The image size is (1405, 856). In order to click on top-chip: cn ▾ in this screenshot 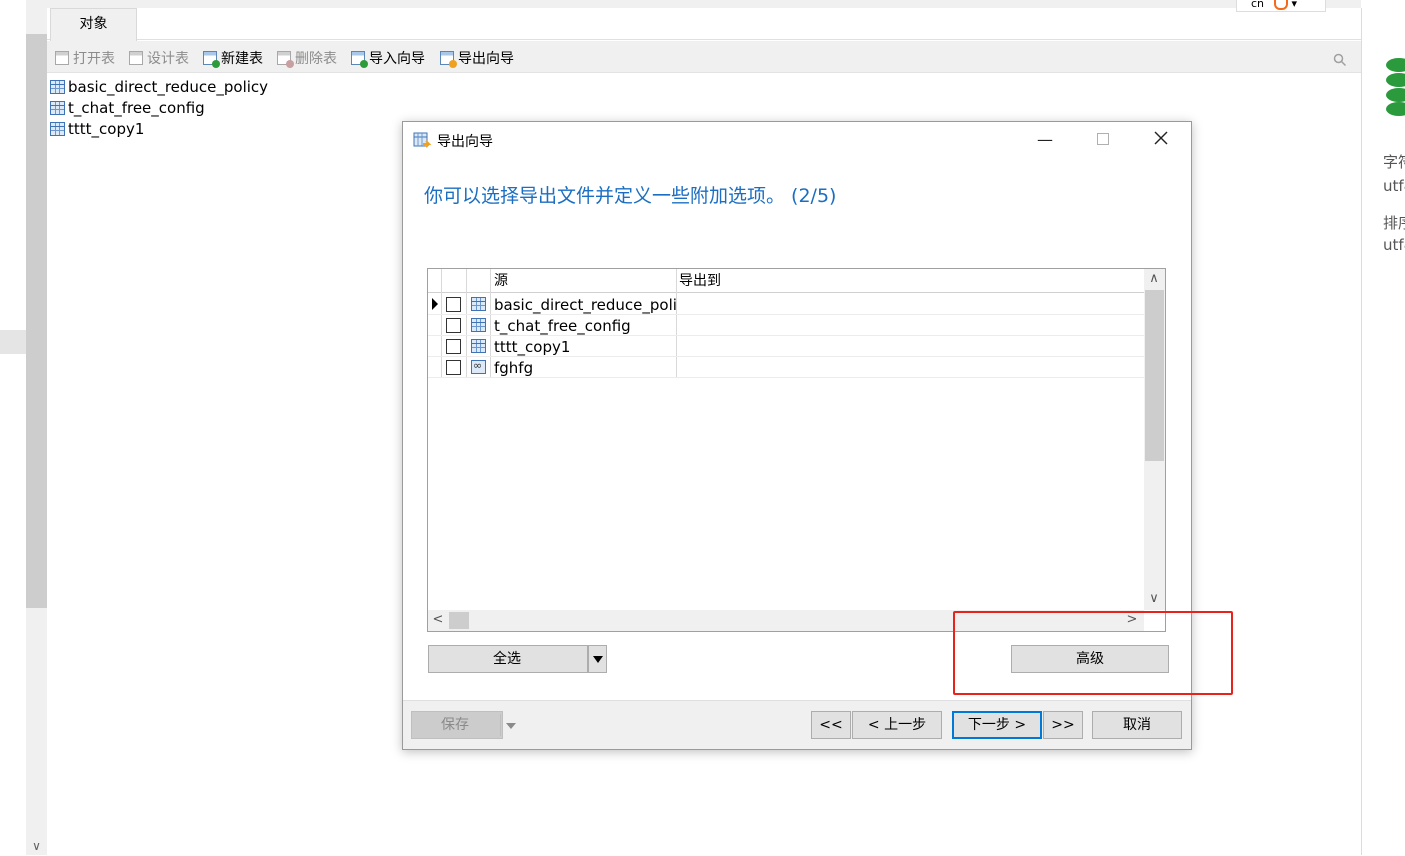, I will do `click(1281, 6)`.